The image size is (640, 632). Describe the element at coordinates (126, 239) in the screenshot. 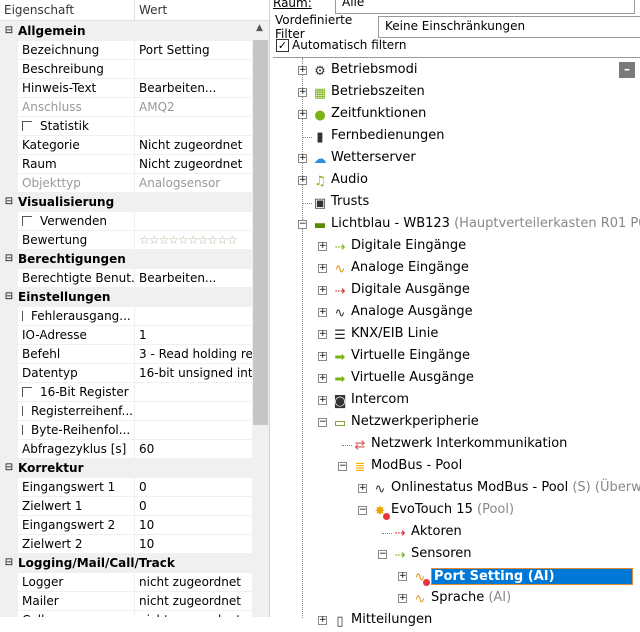

I see `property-row: Bewertung ☆☆☆☆☆☆☆☆☆☆` at that location.